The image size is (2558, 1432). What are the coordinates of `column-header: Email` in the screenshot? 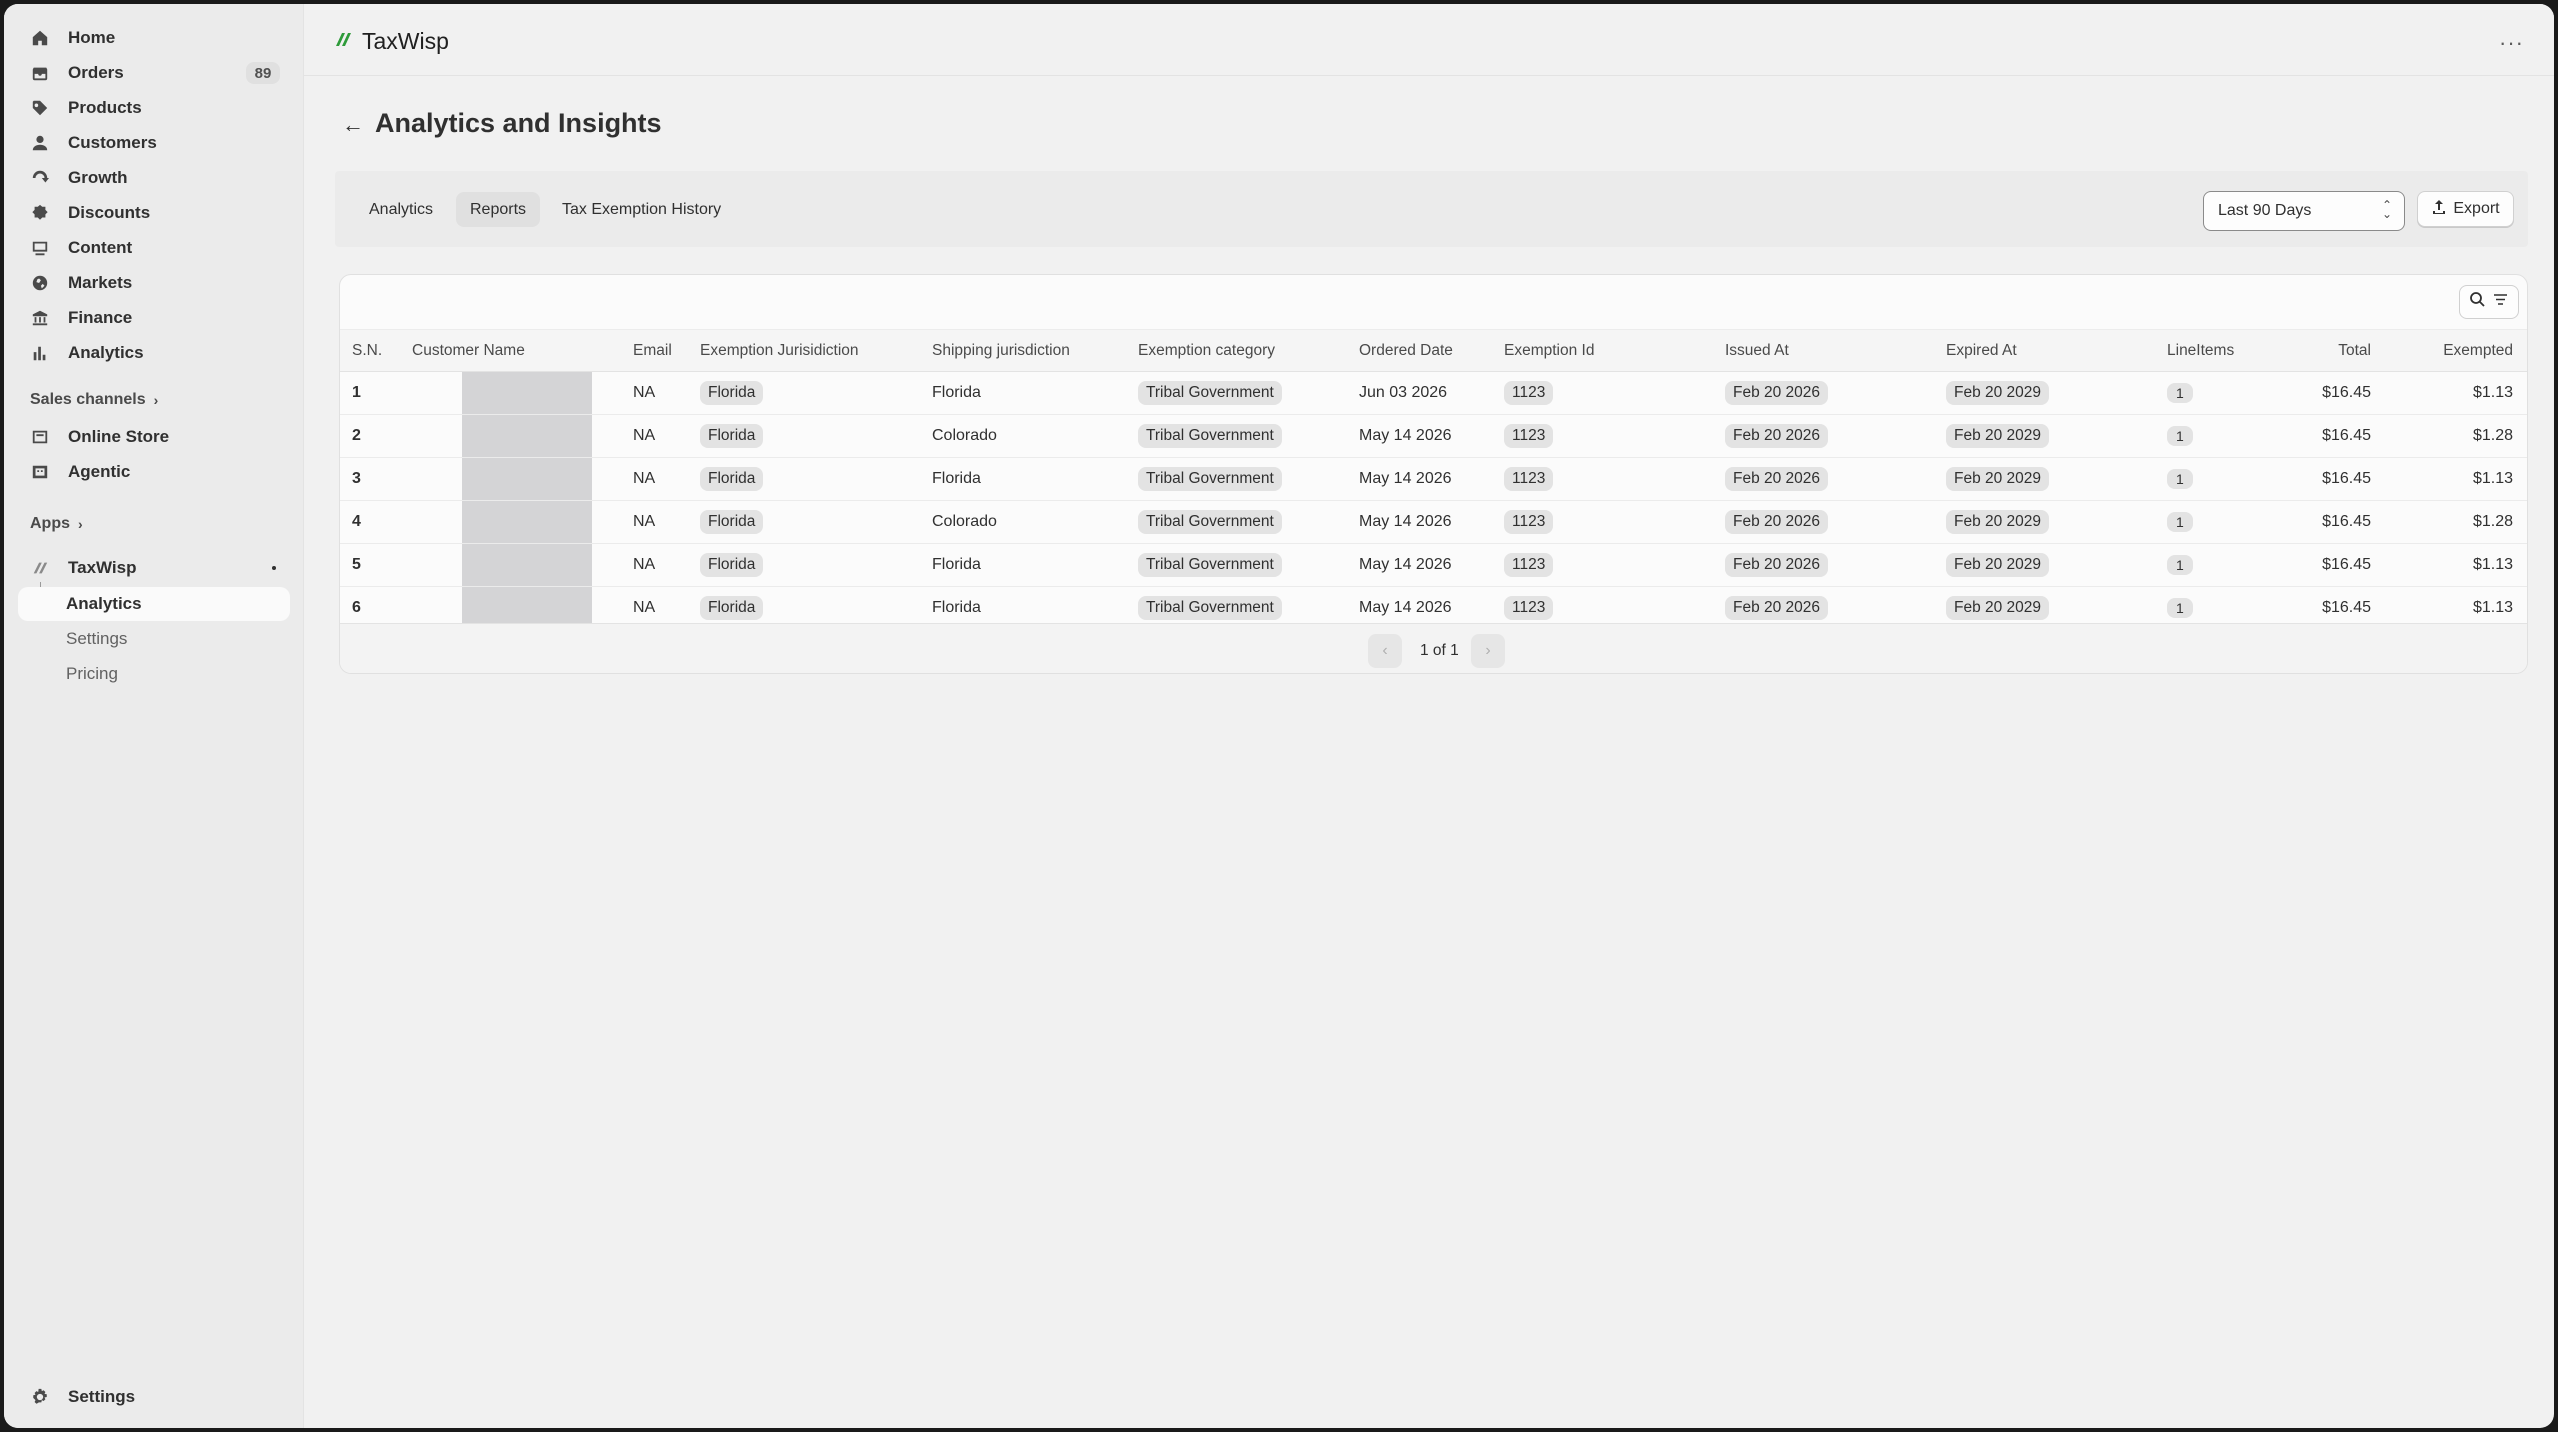 It's located at (654, 350).